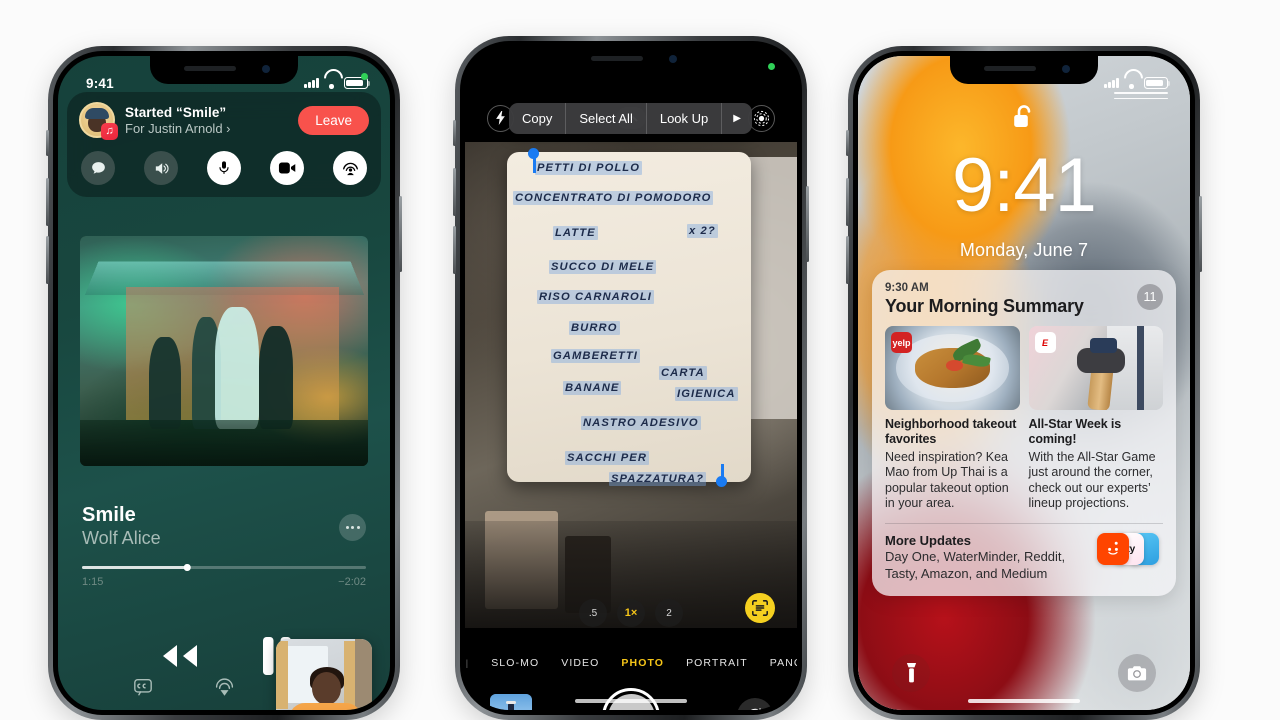 This screenshot has width=1280, height=720. Describe the element at coordinates (364, 76) in the screenshot. I see `camera-in-use-indicator` at that location.